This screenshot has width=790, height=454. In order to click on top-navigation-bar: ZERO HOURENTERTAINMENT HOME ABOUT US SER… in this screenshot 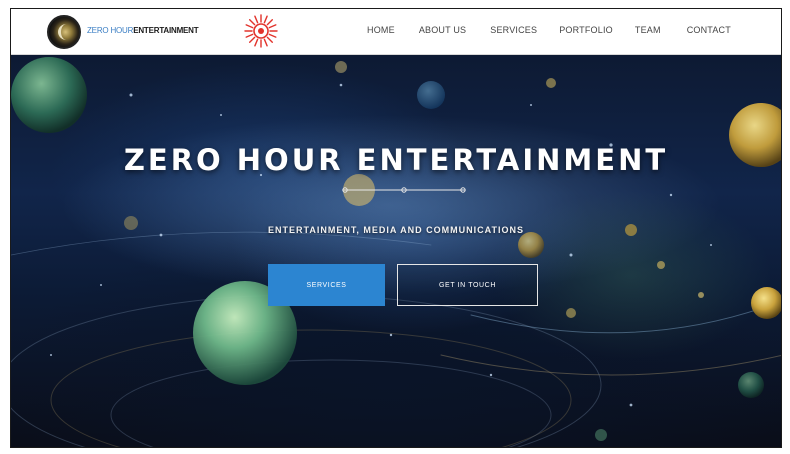, I will do `click(396, 32)`.